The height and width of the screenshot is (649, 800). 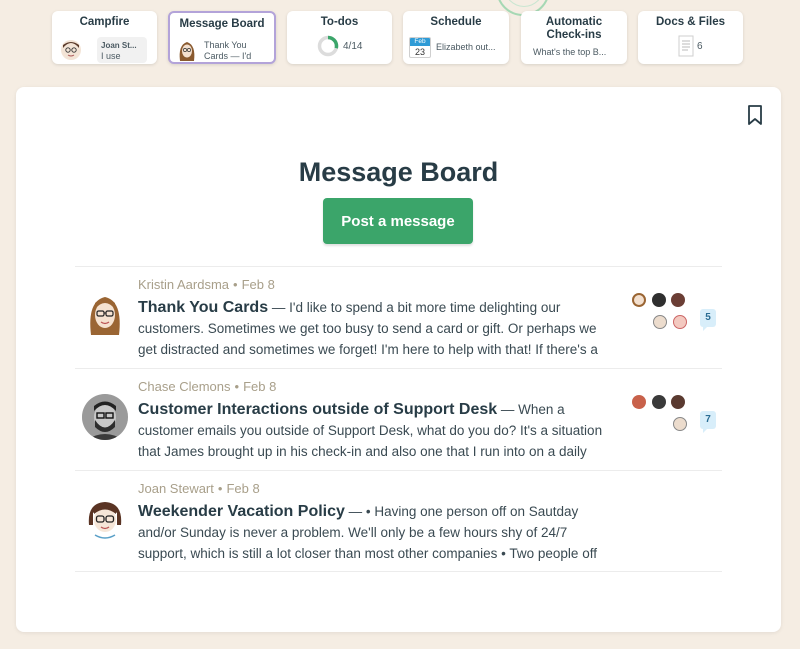 I want to click on tool-title: Docs & Files, so click(x=690, y=22).